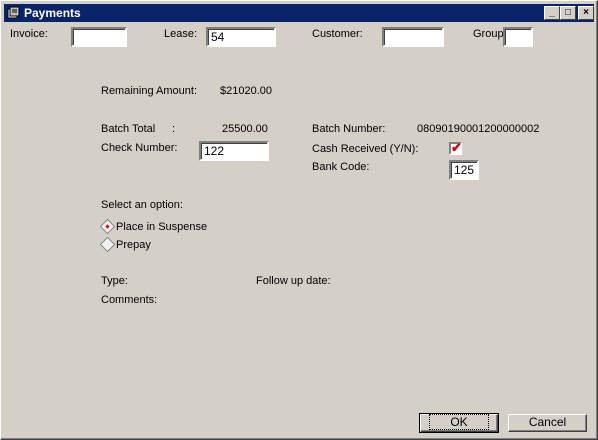 This screenshot has width=598, height=440. I want to click on remaining-amount-value: $21020.00, so click(246, 91).